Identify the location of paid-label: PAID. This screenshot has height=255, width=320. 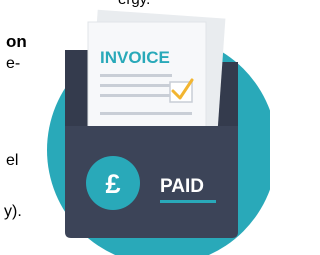
(182, 186).